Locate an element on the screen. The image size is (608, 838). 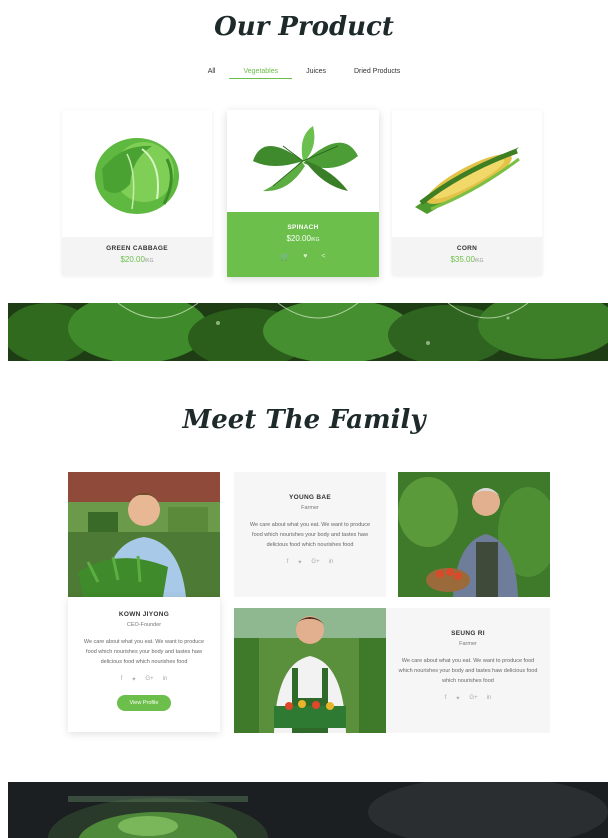
product-card-spinach: SPINACH $20.00/KG 🛒 ♥ < is located at coordinates (303, 193).